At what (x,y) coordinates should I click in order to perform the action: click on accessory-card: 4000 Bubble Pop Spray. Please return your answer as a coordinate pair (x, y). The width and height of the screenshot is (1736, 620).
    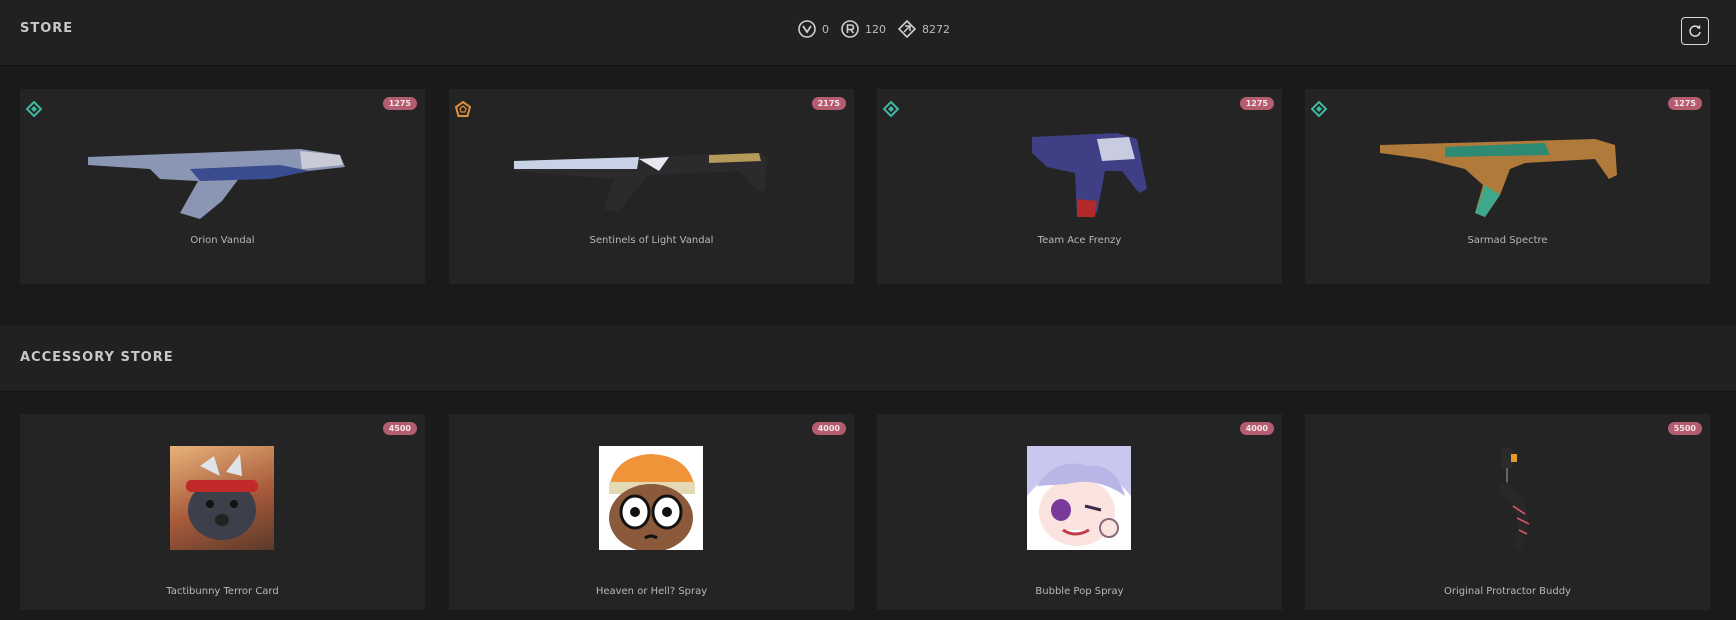
    Looking at the image, I should click on (1079, 512).